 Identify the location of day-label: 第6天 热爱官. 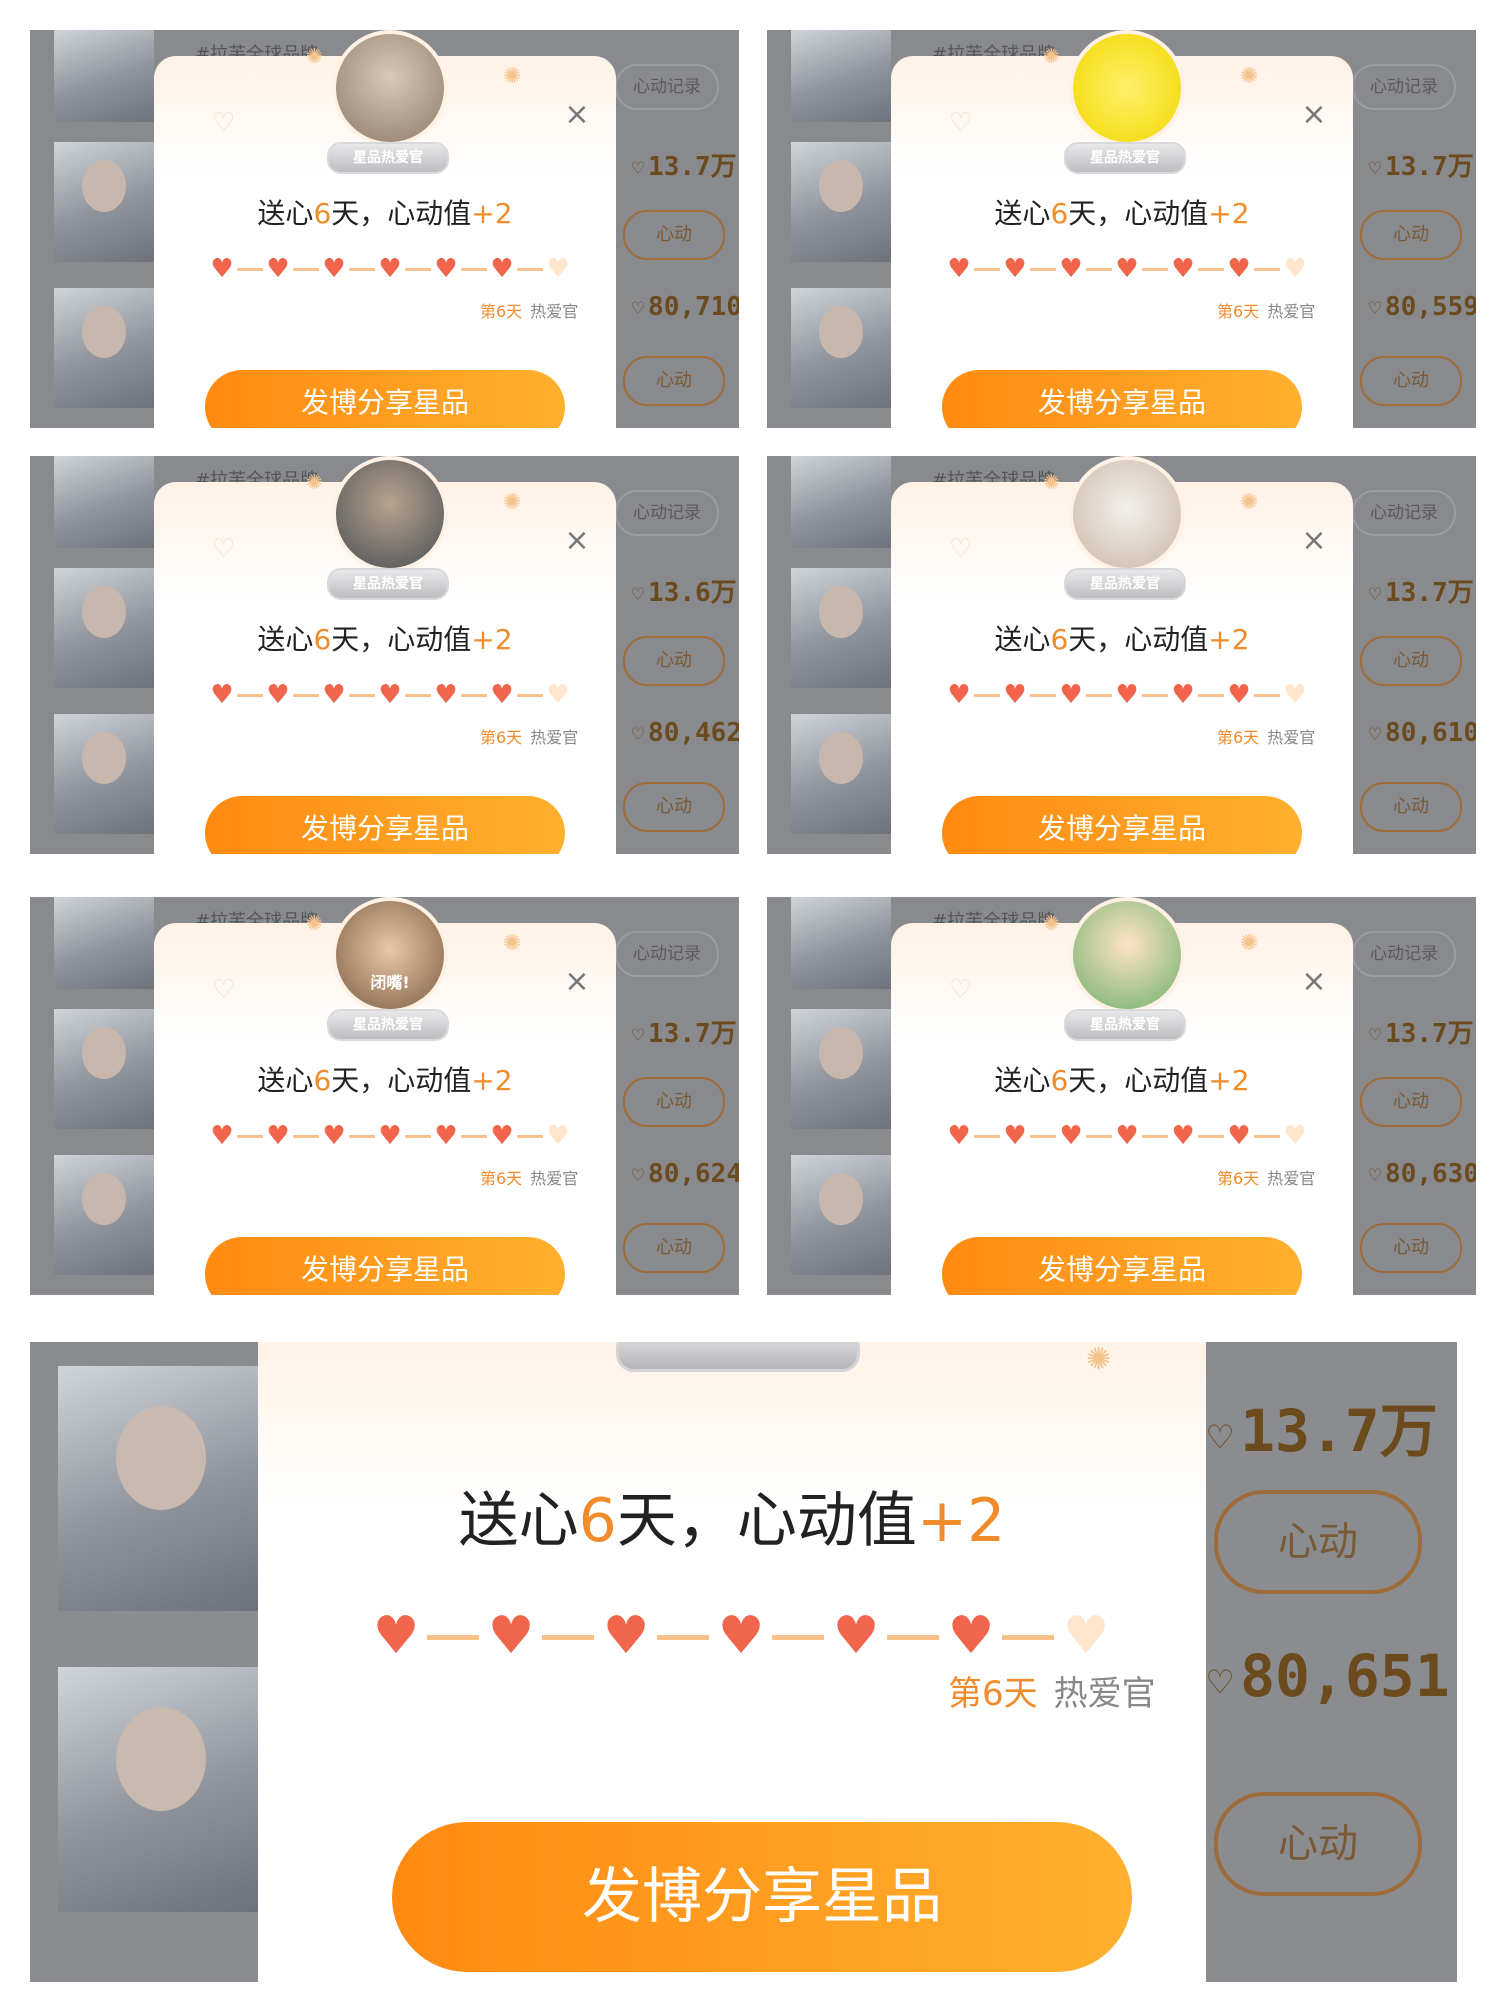
(1266, 1178).